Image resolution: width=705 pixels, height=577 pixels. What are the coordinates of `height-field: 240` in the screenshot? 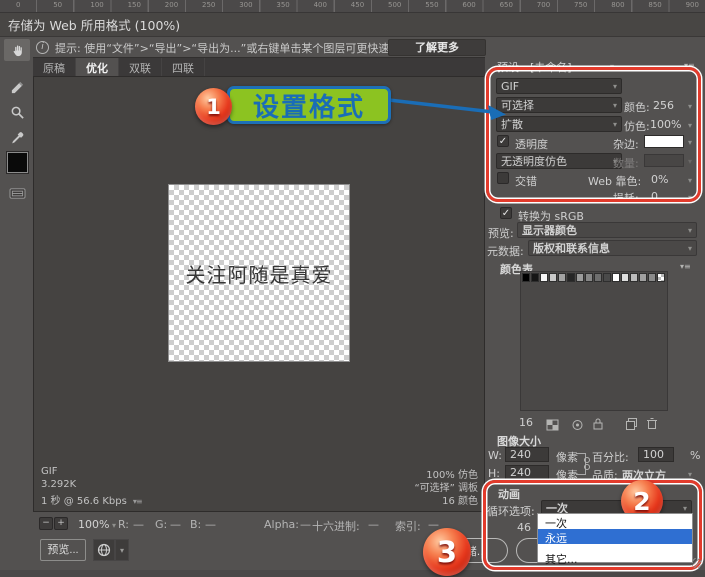 It's located at (527, 472).